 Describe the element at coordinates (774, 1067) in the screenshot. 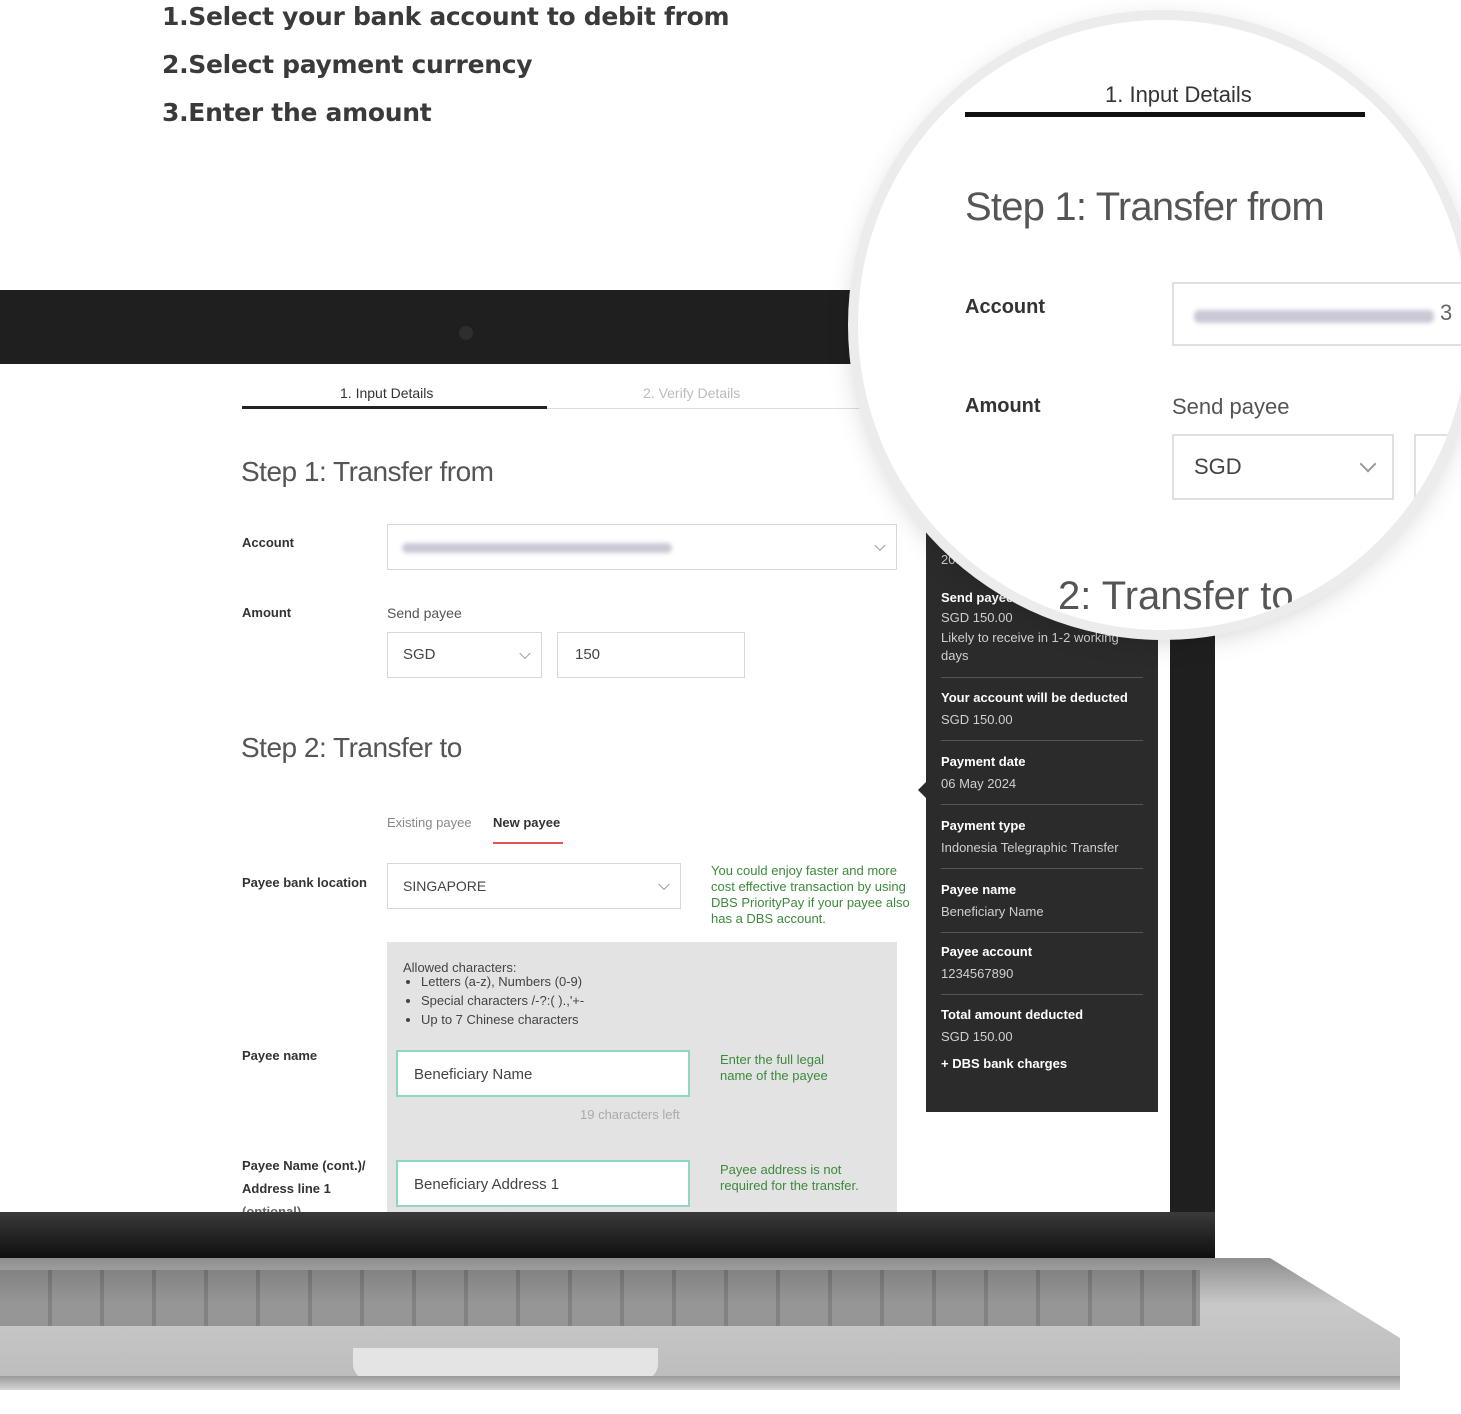

I see `payee-name-hint: Enter the full legal name of the payee` at that location.